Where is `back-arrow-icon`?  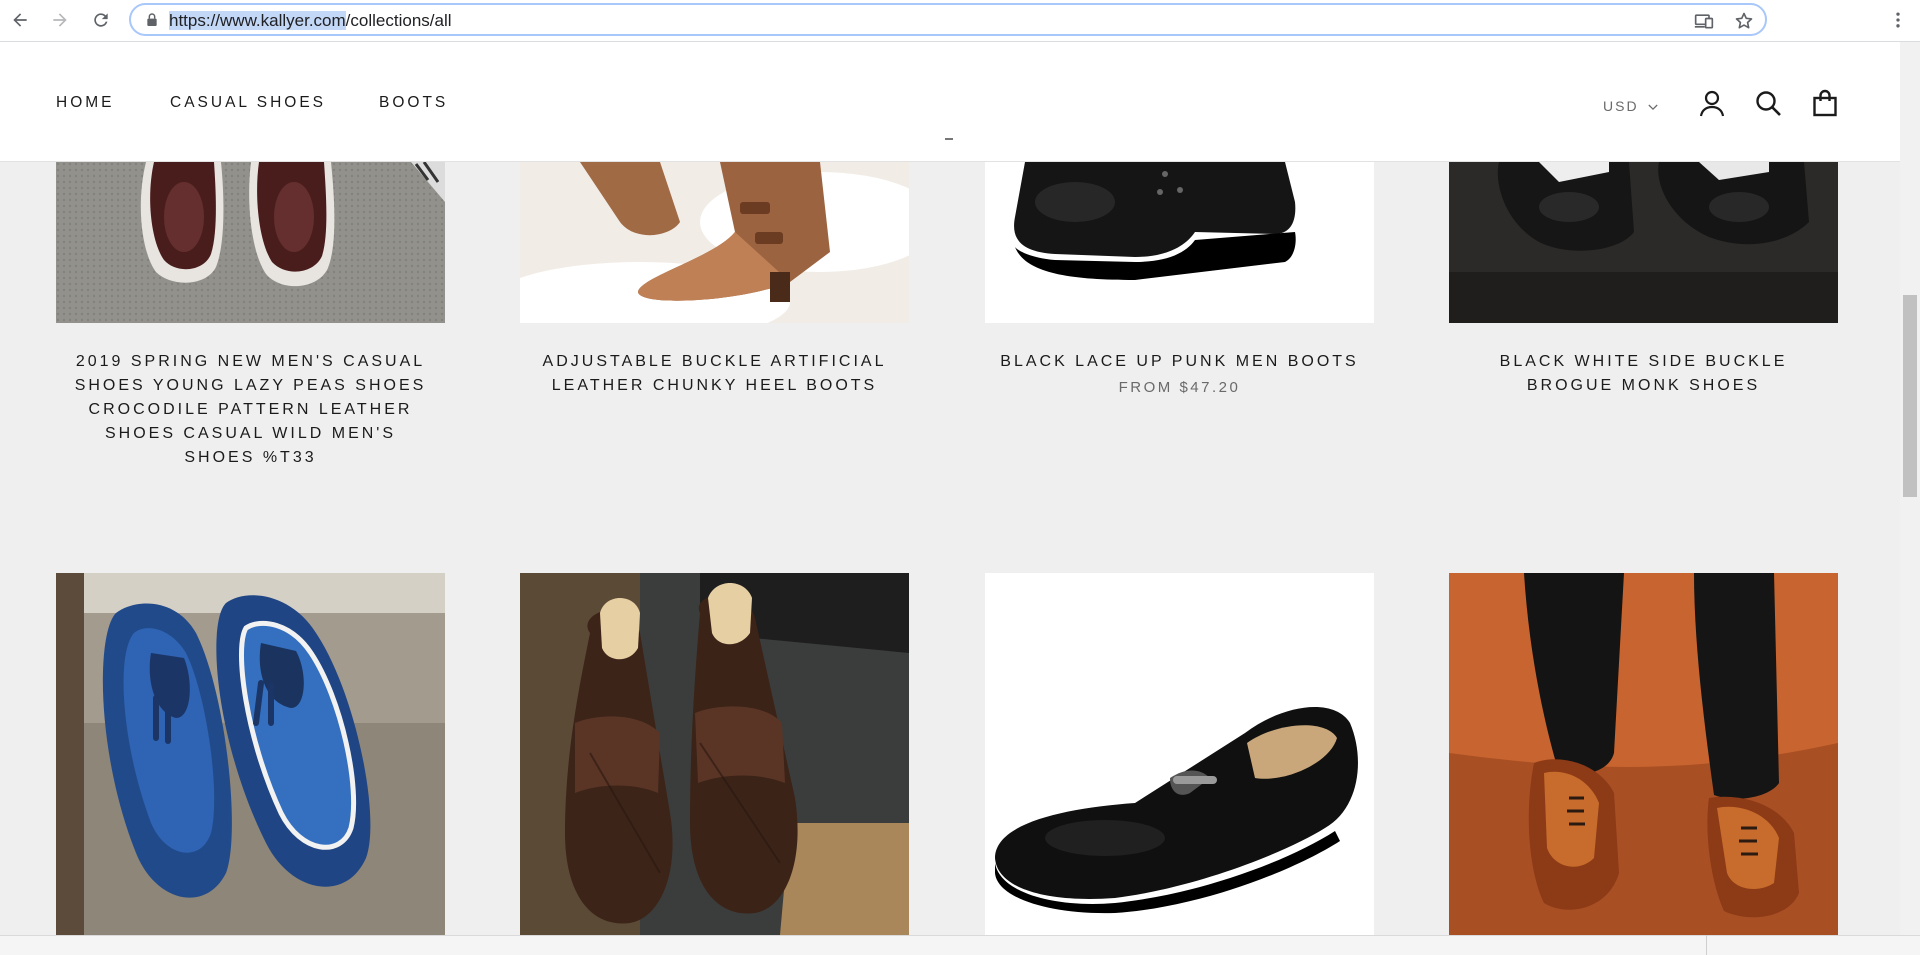
back-arrow-icon is located at coordinates (20, 20).